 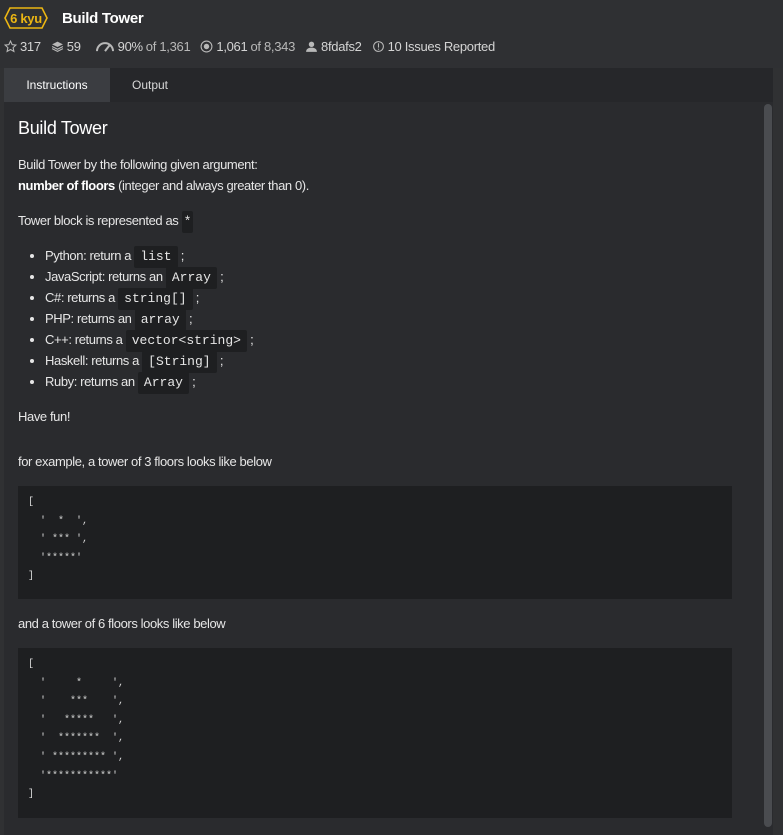 I want to click on author-stat: 8fdafs2, so click(x=333, y=46).